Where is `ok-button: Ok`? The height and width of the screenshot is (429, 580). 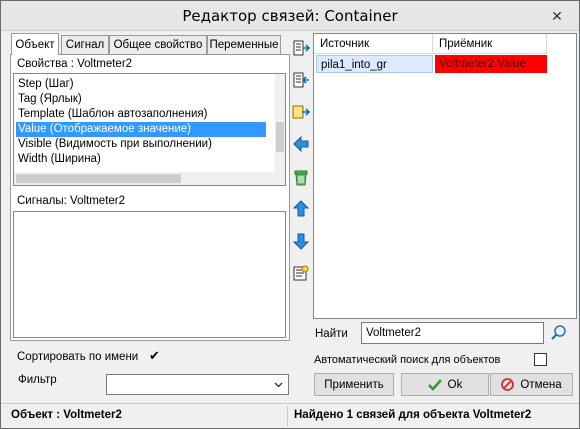 ok-button: Ok is located at coordinates (445, 384).